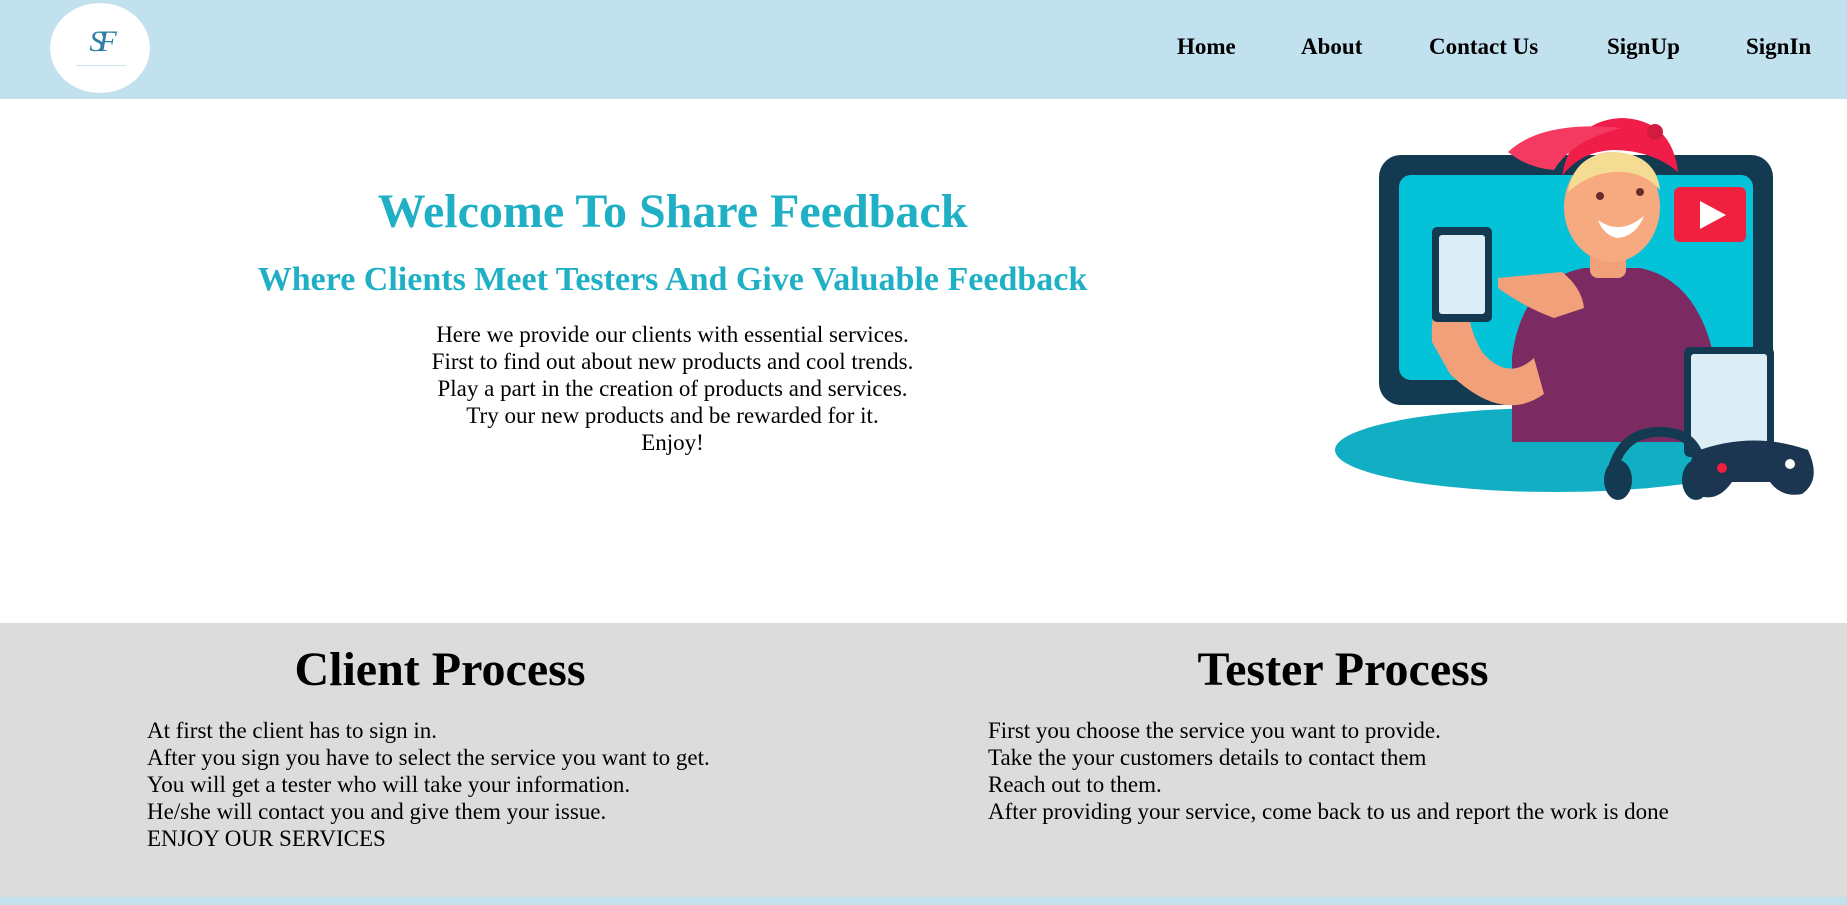  What do you see at coordinates (1778, 47) in the screenshot?
I see `nav-link-signin: SignIn` at bounding box center [1778, 47].